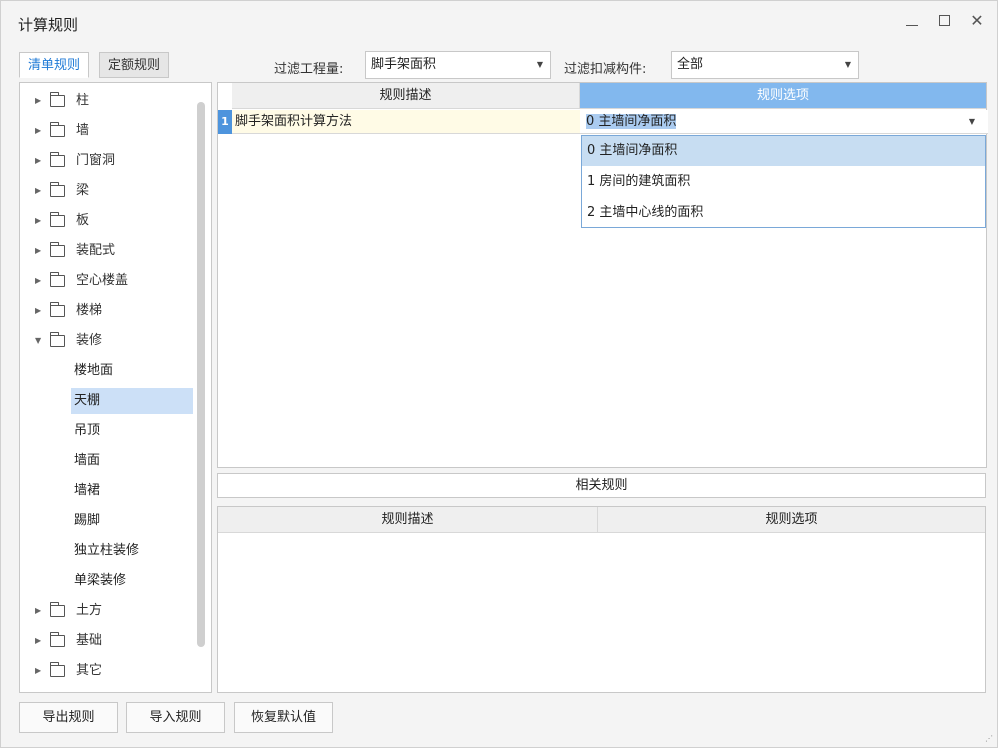 This screenshot has height=748, width=998. What do you see at coordinates (89, 340) in the screenshot?
I see `tree-item-label: 装修` at bounding box center [89, 340].